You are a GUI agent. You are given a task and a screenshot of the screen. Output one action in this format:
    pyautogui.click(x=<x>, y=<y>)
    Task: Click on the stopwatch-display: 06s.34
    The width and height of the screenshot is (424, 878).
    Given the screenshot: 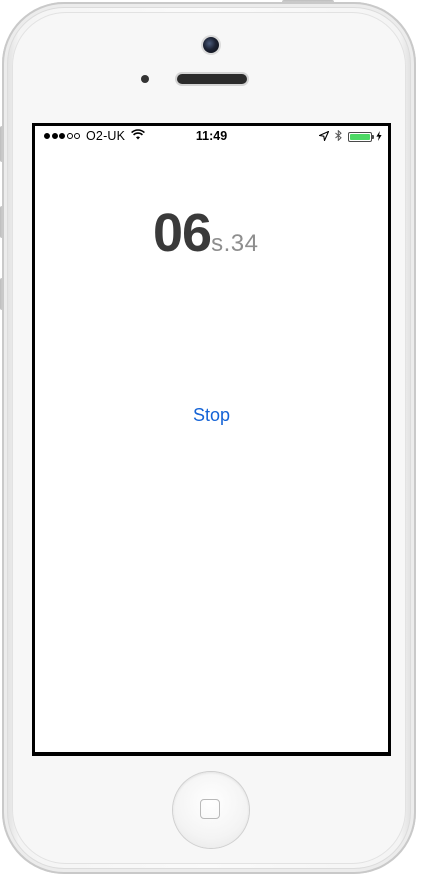 What is the action you would take?
    pyautogui.click(x=205, y=233)
    